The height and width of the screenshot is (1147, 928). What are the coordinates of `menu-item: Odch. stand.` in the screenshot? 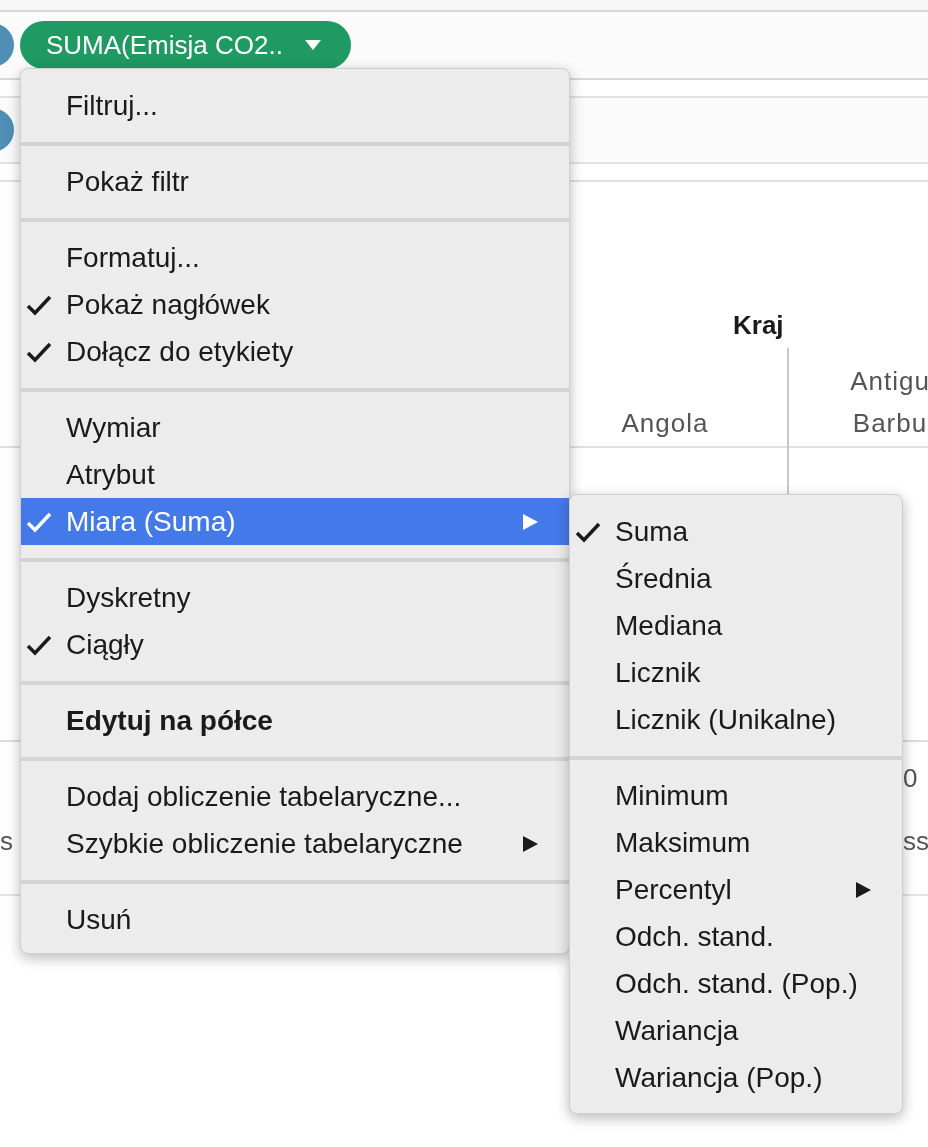 It's located at (736, 936).